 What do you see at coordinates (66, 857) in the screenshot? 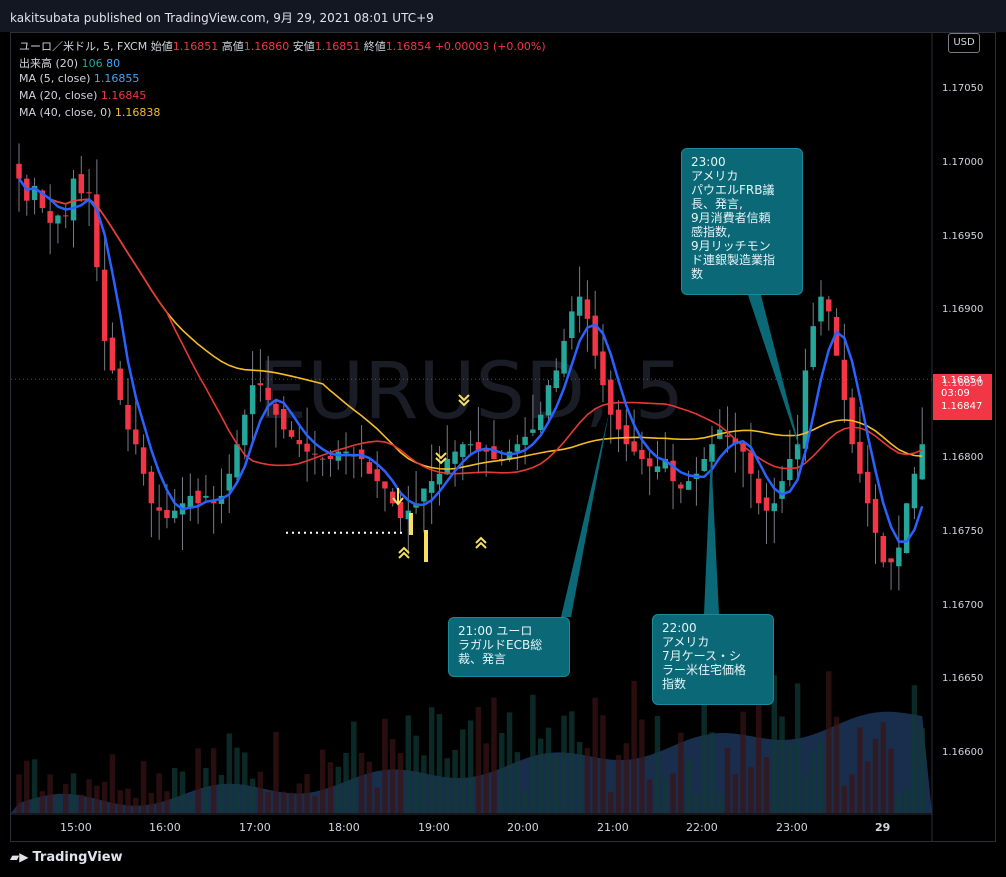
I see `tradingview-logo: ▰▶ TradingView` at bounding box center [66, 857].